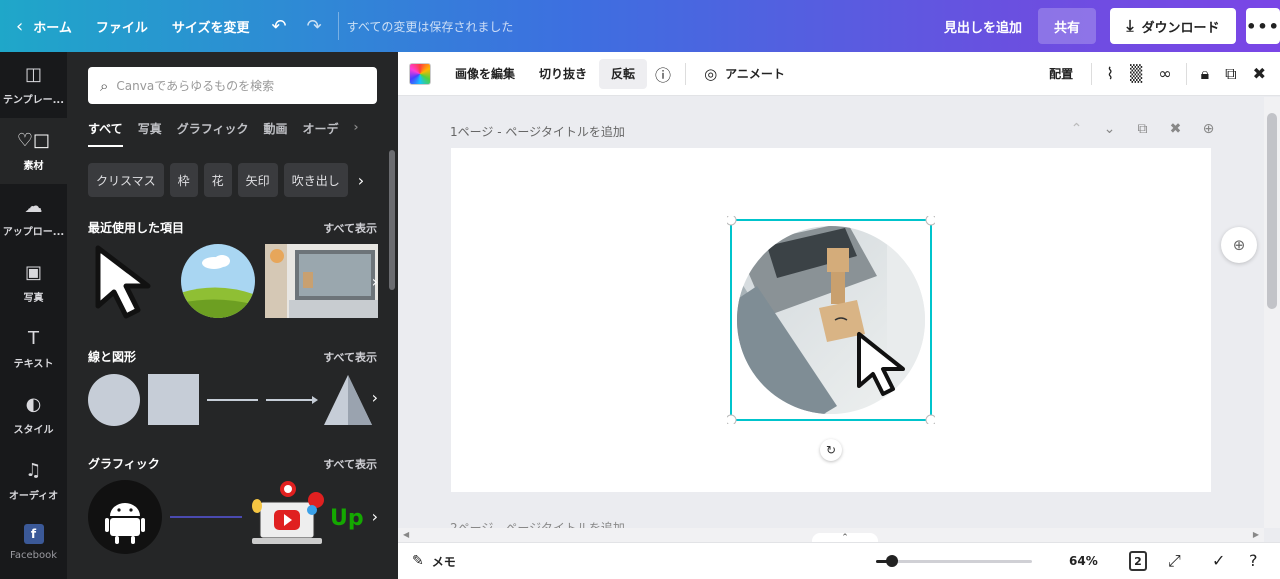 The width and height of the screenshot is (1280, 579). Describe the element at coordinates (537, 131) in the screenshot. I see `page-title: 1ページ - ページタイトルを追加` at that location.